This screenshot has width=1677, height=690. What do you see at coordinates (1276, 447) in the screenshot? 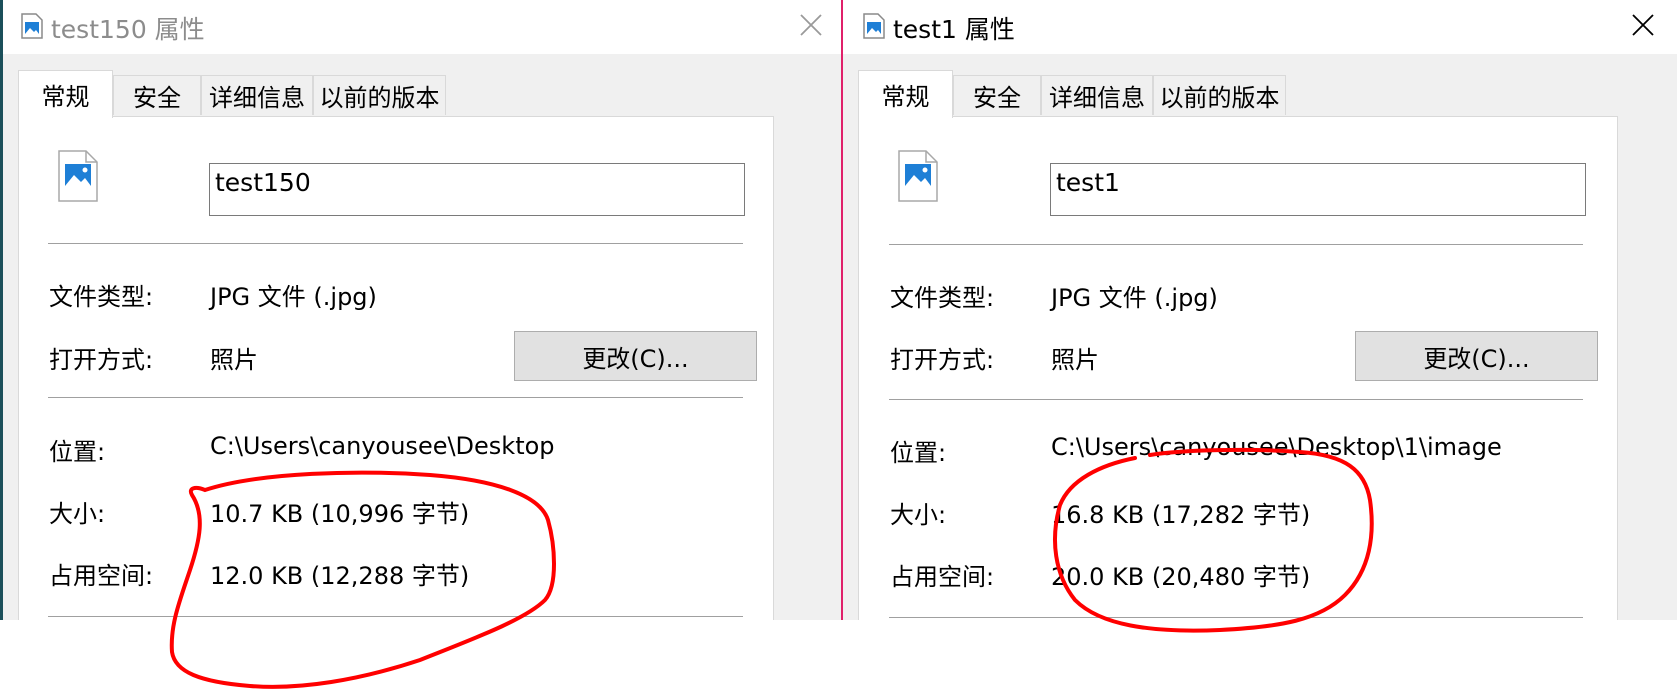
I see `location-value: C:\Users\canyousee\Desktop\1\image` at bounding box center [1276, 447].